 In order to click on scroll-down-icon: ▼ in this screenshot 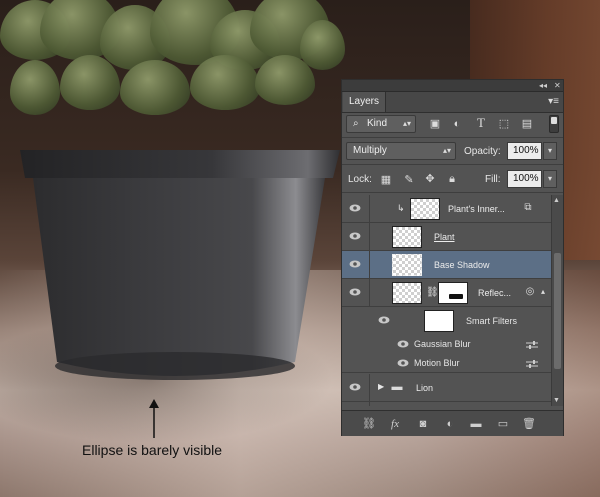, I will do `click(556, 400)`.